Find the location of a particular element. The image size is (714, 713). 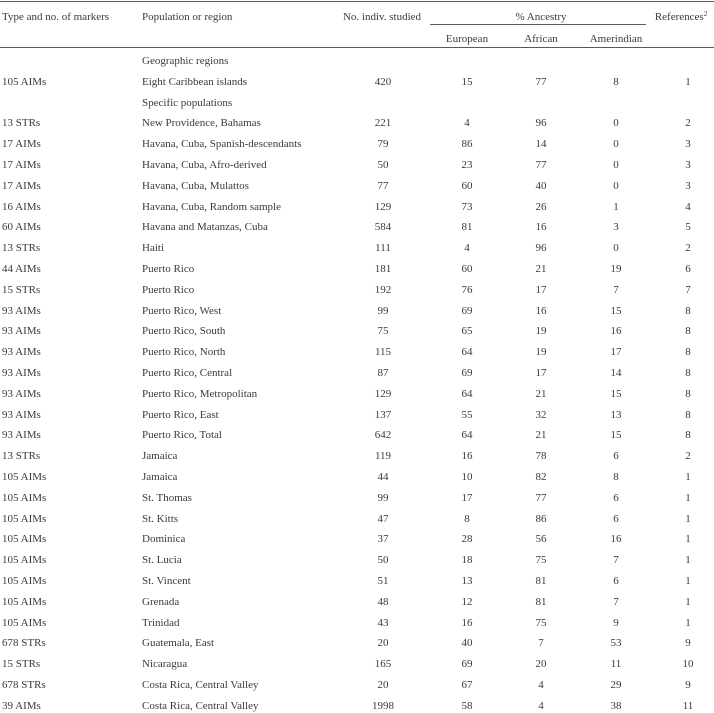

cell-population: Havana, Cuba, Random sample is located at coordinates (211, 206).